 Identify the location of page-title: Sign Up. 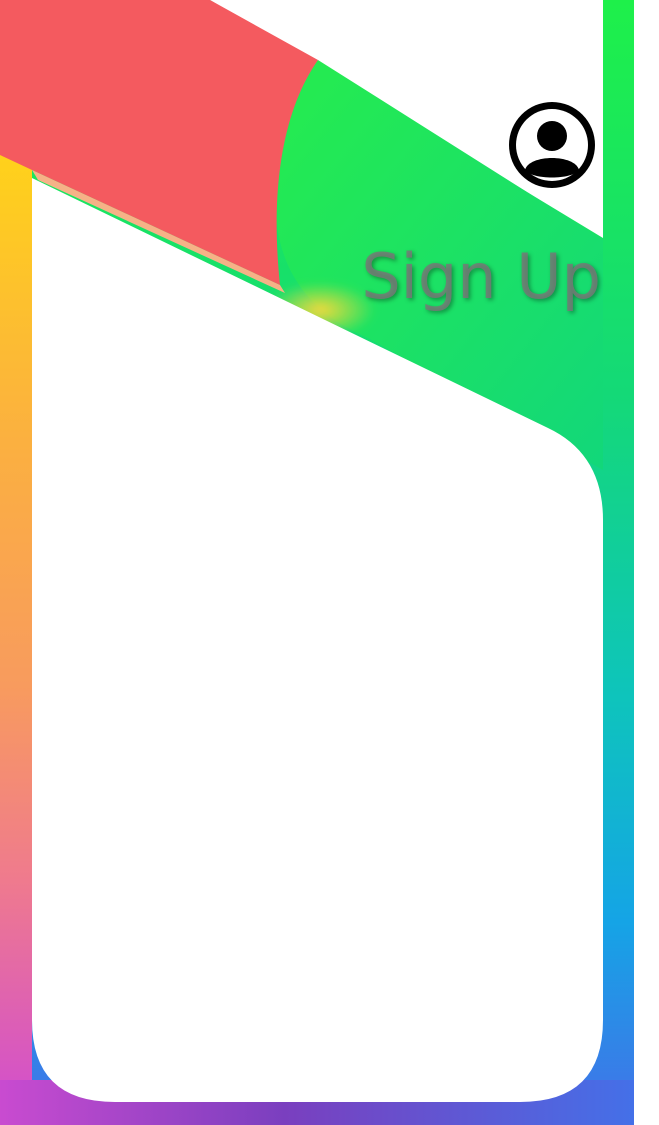
(481, 276).